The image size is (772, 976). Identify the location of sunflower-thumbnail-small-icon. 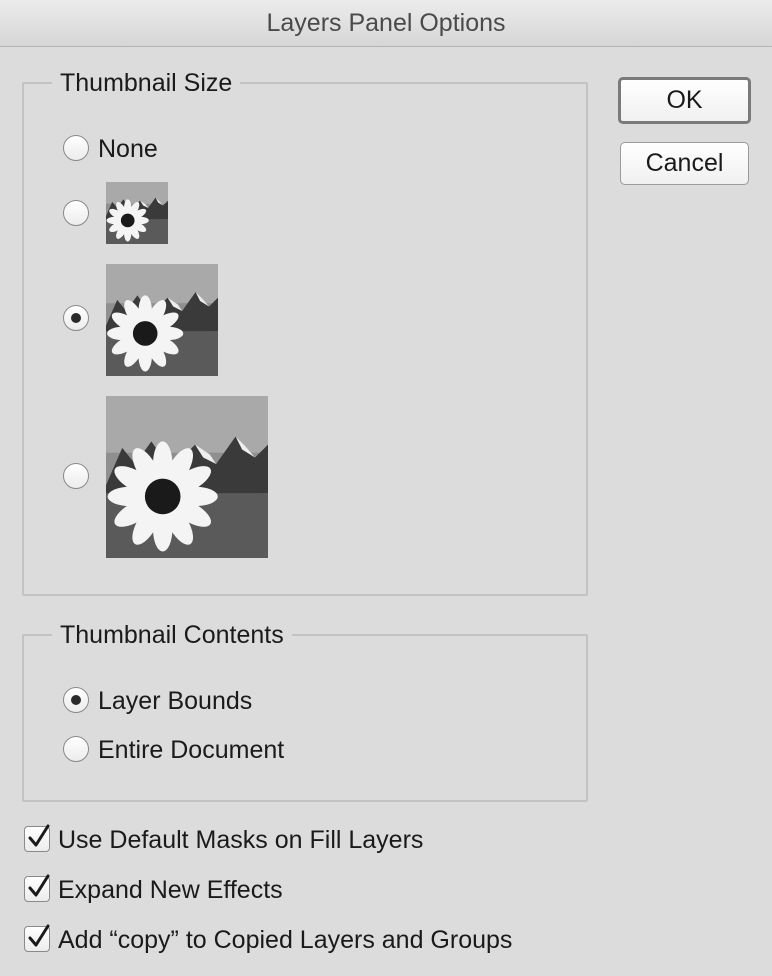
(137, 213).